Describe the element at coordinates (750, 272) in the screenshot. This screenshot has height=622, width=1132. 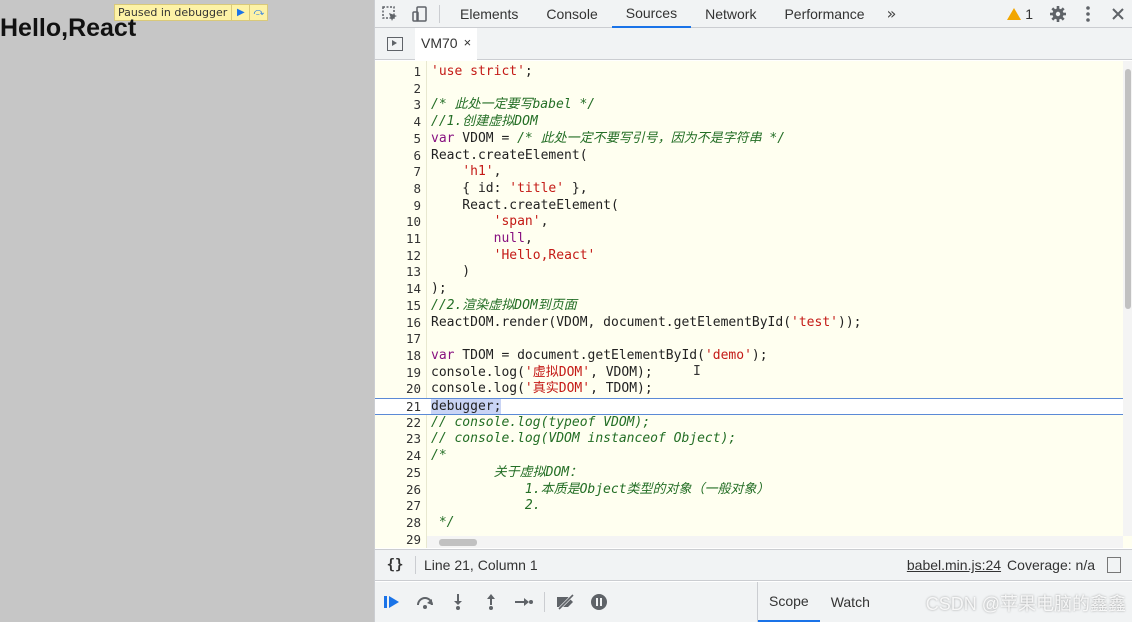
I see `code-line: 13 )` at that location.